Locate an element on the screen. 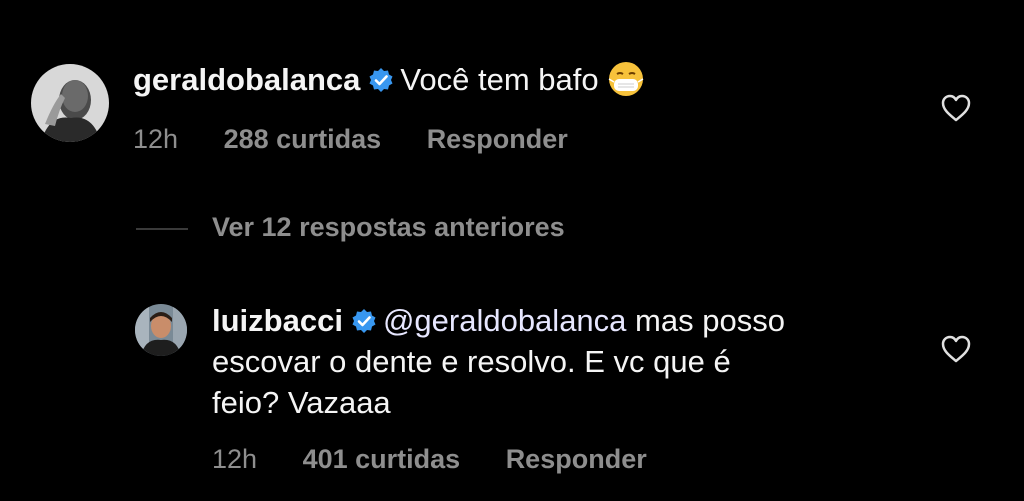 The image size is (1024, 501). divider is located at coordinates (162, 229).